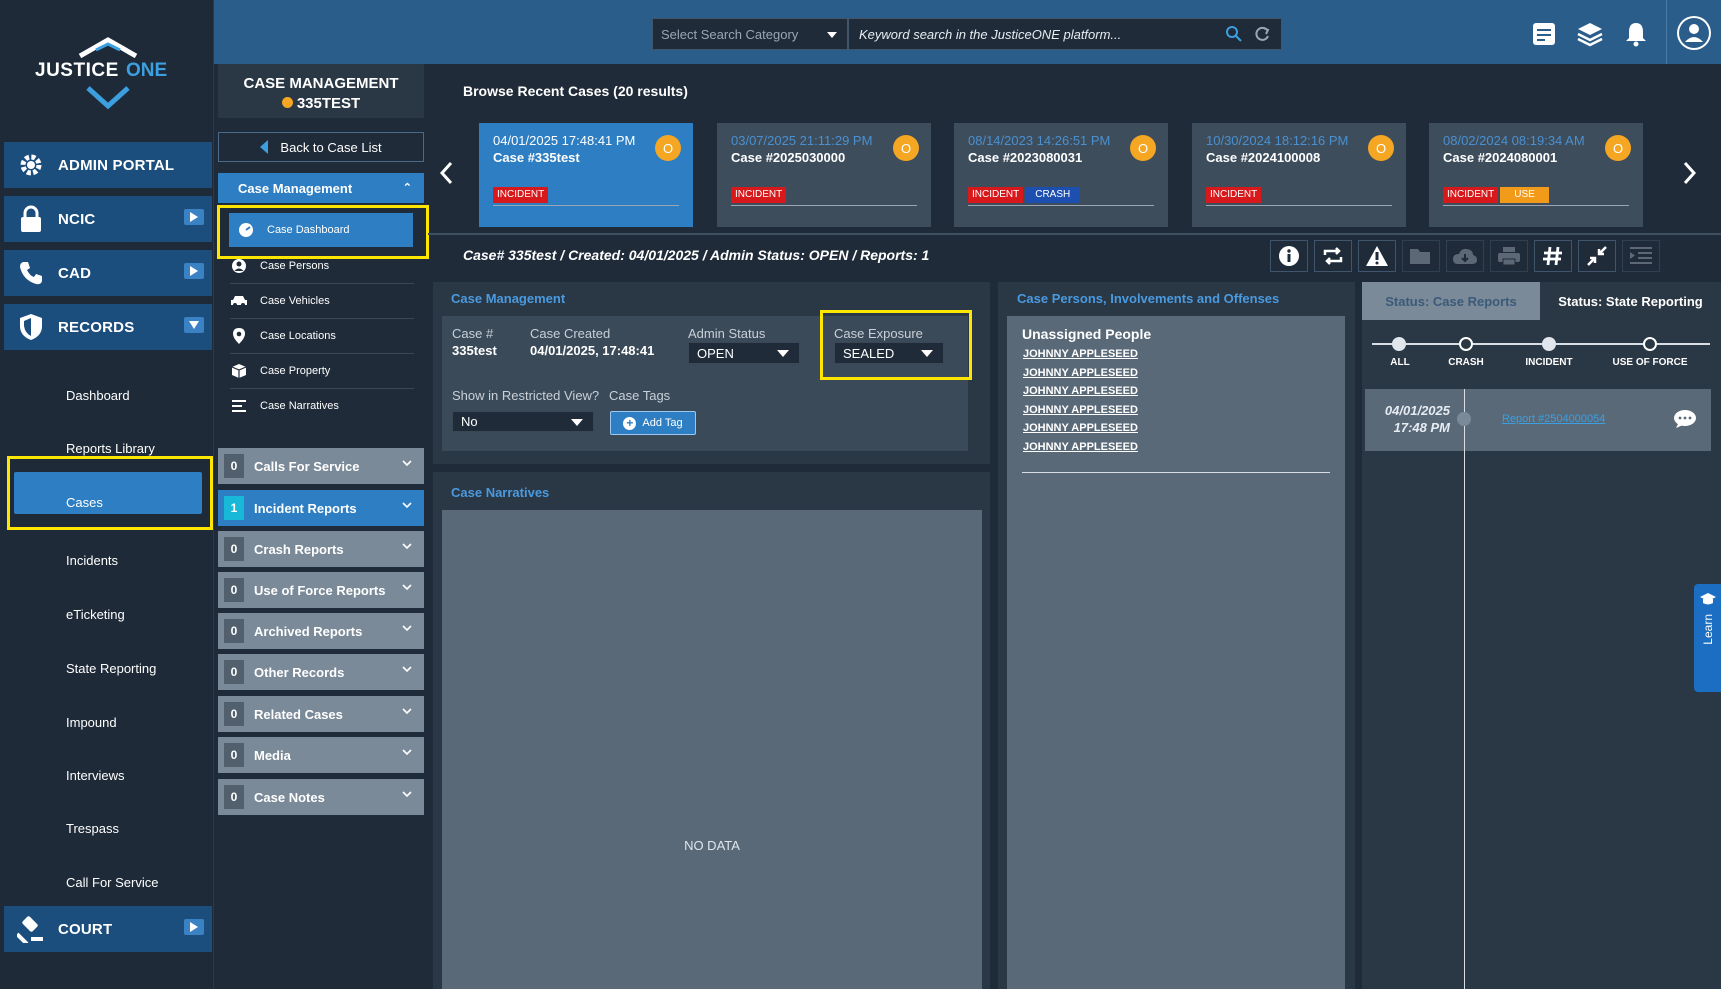  Describe the element at coordinates (1524, 195) in the screenshot. I see `tag-use: USE` at that location.